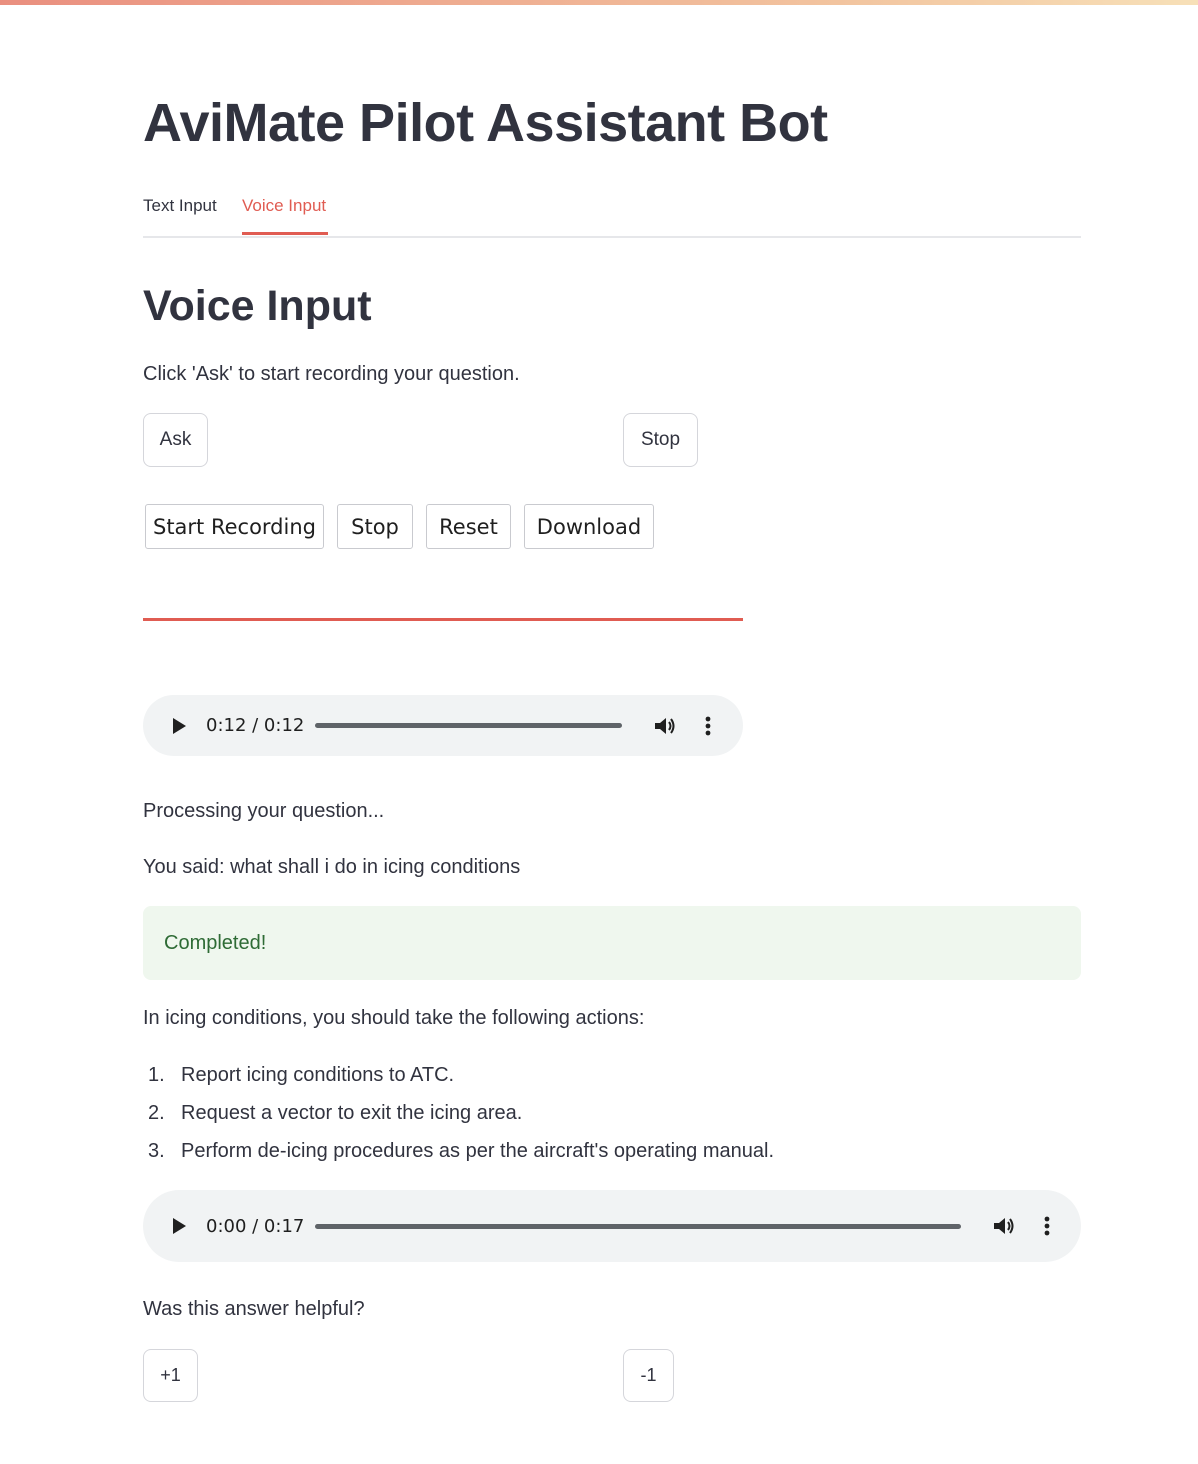 The image size is (1198, 1464). Describe the element at coordinates (254, 1309) in the screenshot. I see `feedback-question: Was this answer helpful?` at that location.